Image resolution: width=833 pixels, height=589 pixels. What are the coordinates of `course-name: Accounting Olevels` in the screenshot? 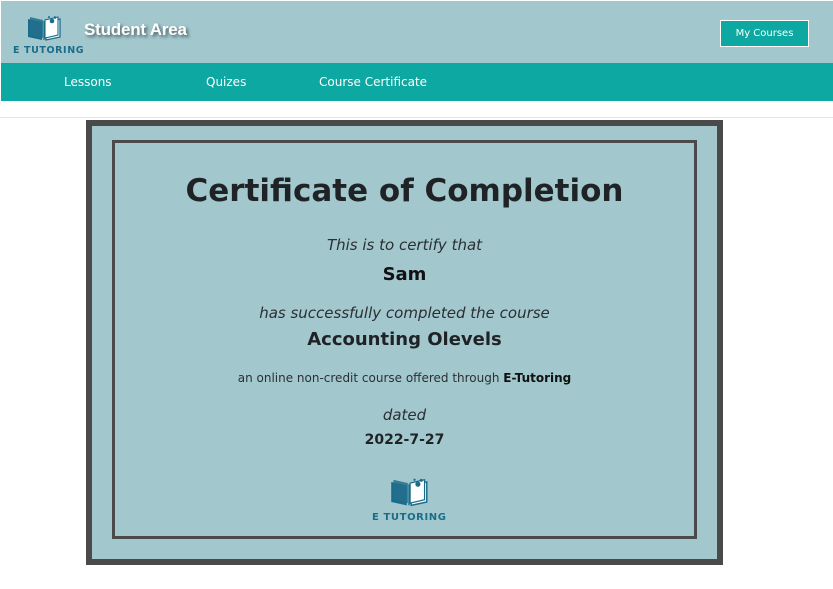 It's located at (404, 339).